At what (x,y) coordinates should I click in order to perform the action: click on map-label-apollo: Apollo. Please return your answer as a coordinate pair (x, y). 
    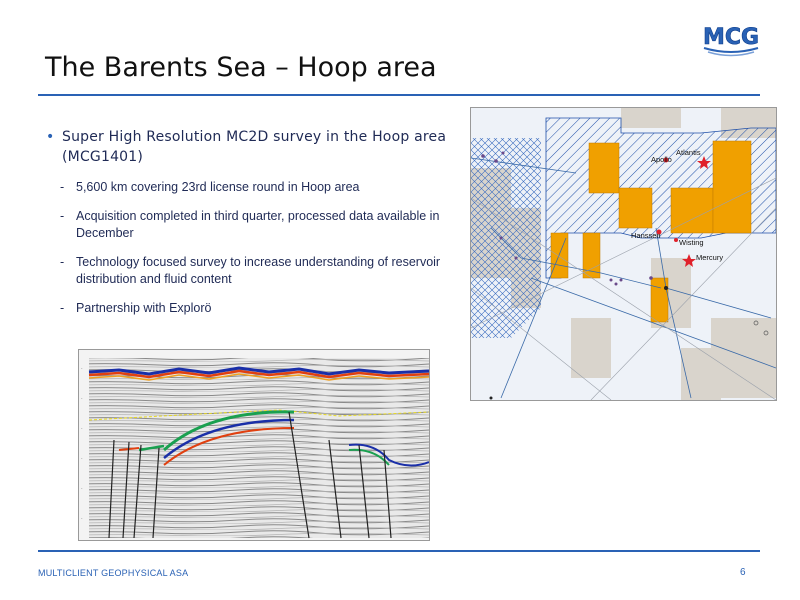
    Looking at the image, I should click on (661, 159).